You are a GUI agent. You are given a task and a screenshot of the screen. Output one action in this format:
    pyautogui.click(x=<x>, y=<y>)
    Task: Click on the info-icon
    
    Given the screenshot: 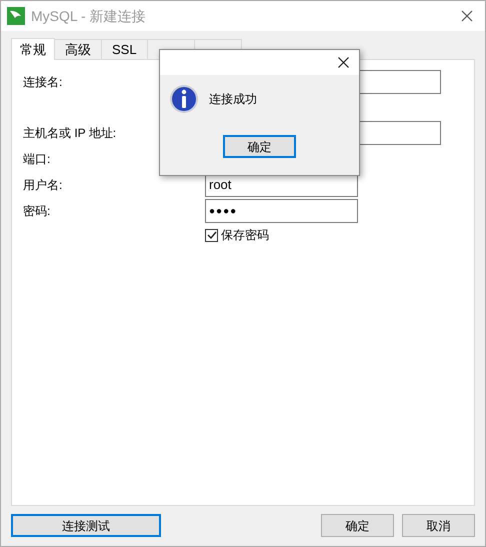 What is the action you would take?
    pyautogui.click(x=184, y=99)
    